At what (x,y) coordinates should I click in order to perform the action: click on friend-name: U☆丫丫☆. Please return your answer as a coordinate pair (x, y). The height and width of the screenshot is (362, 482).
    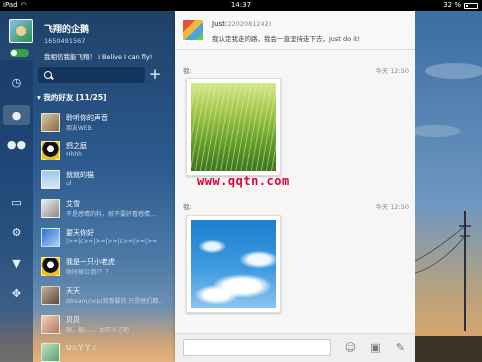
    Looking at the image, I should click on (82, 348).